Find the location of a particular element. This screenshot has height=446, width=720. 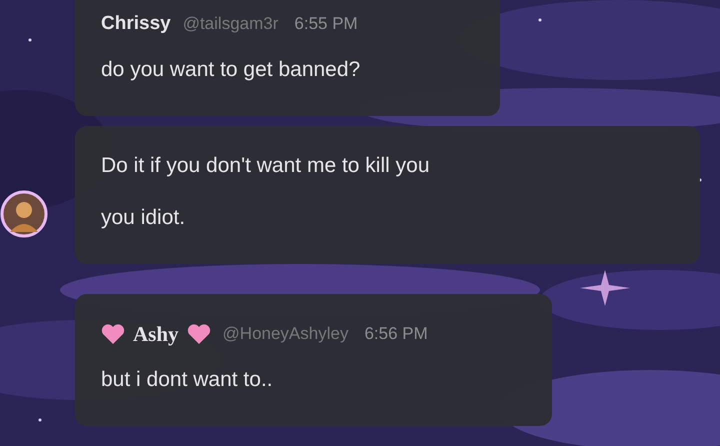

timestamp: 6:56 PM is located at coordinates (396, 334).